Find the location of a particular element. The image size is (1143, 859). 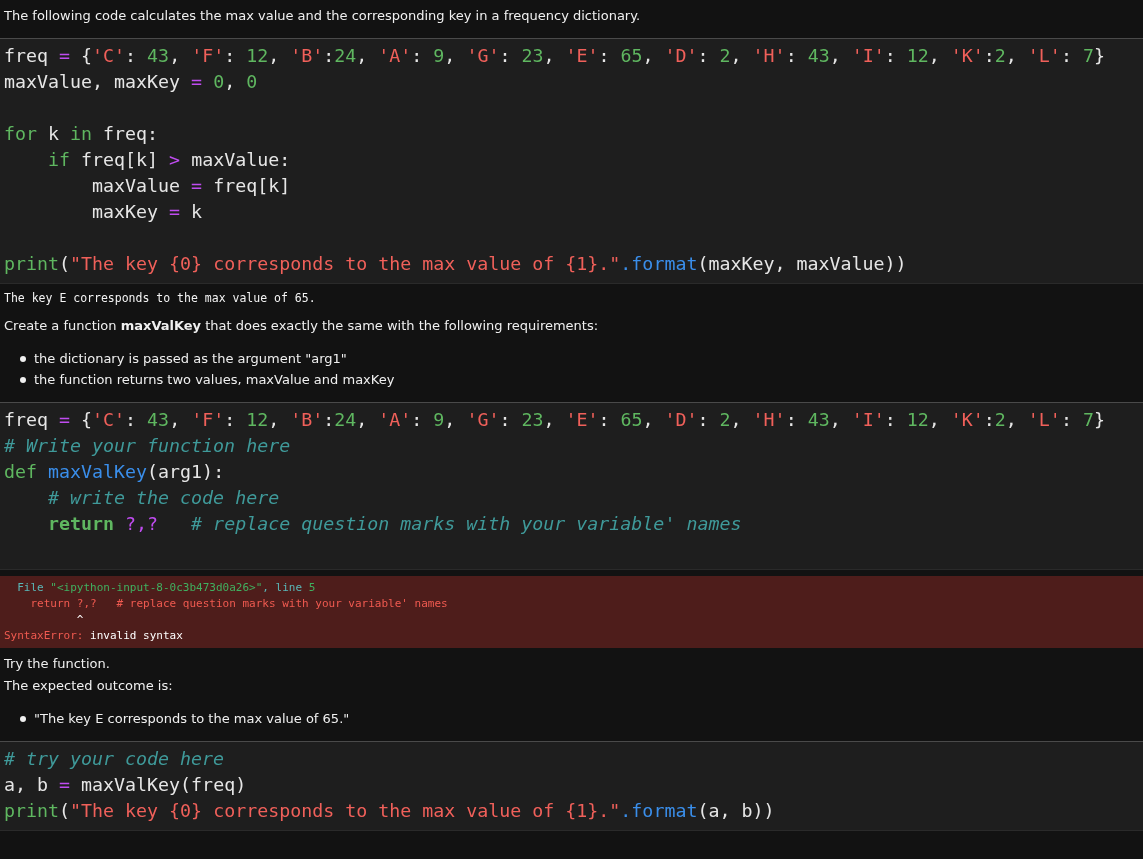

paragraph: The following code calculates the max value and the corresponding key in a frequency dictionary. is located at coordinates (323, 16).